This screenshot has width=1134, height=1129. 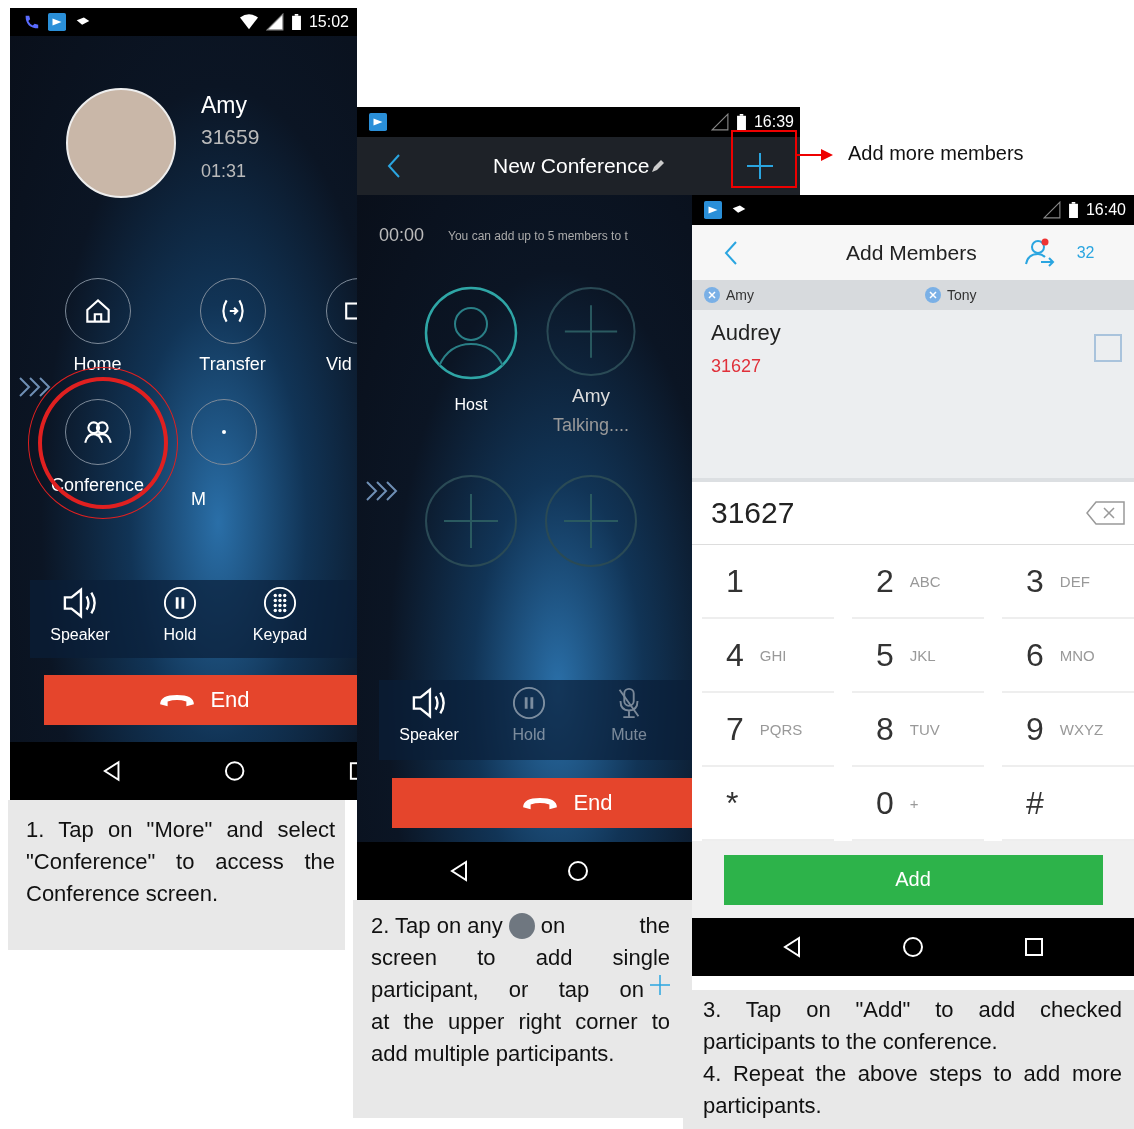 I want to click on arrow, so click(x=815, y=155).